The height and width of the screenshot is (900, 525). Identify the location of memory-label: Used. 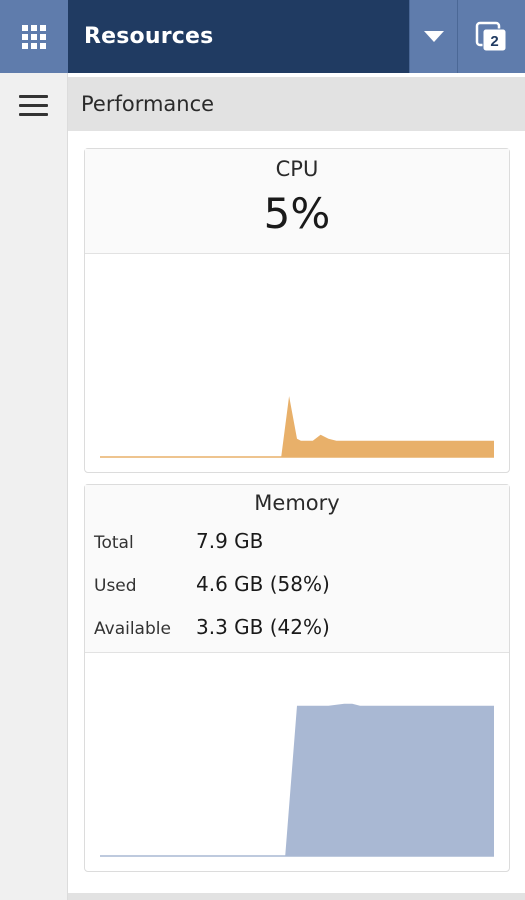
(115, 586).